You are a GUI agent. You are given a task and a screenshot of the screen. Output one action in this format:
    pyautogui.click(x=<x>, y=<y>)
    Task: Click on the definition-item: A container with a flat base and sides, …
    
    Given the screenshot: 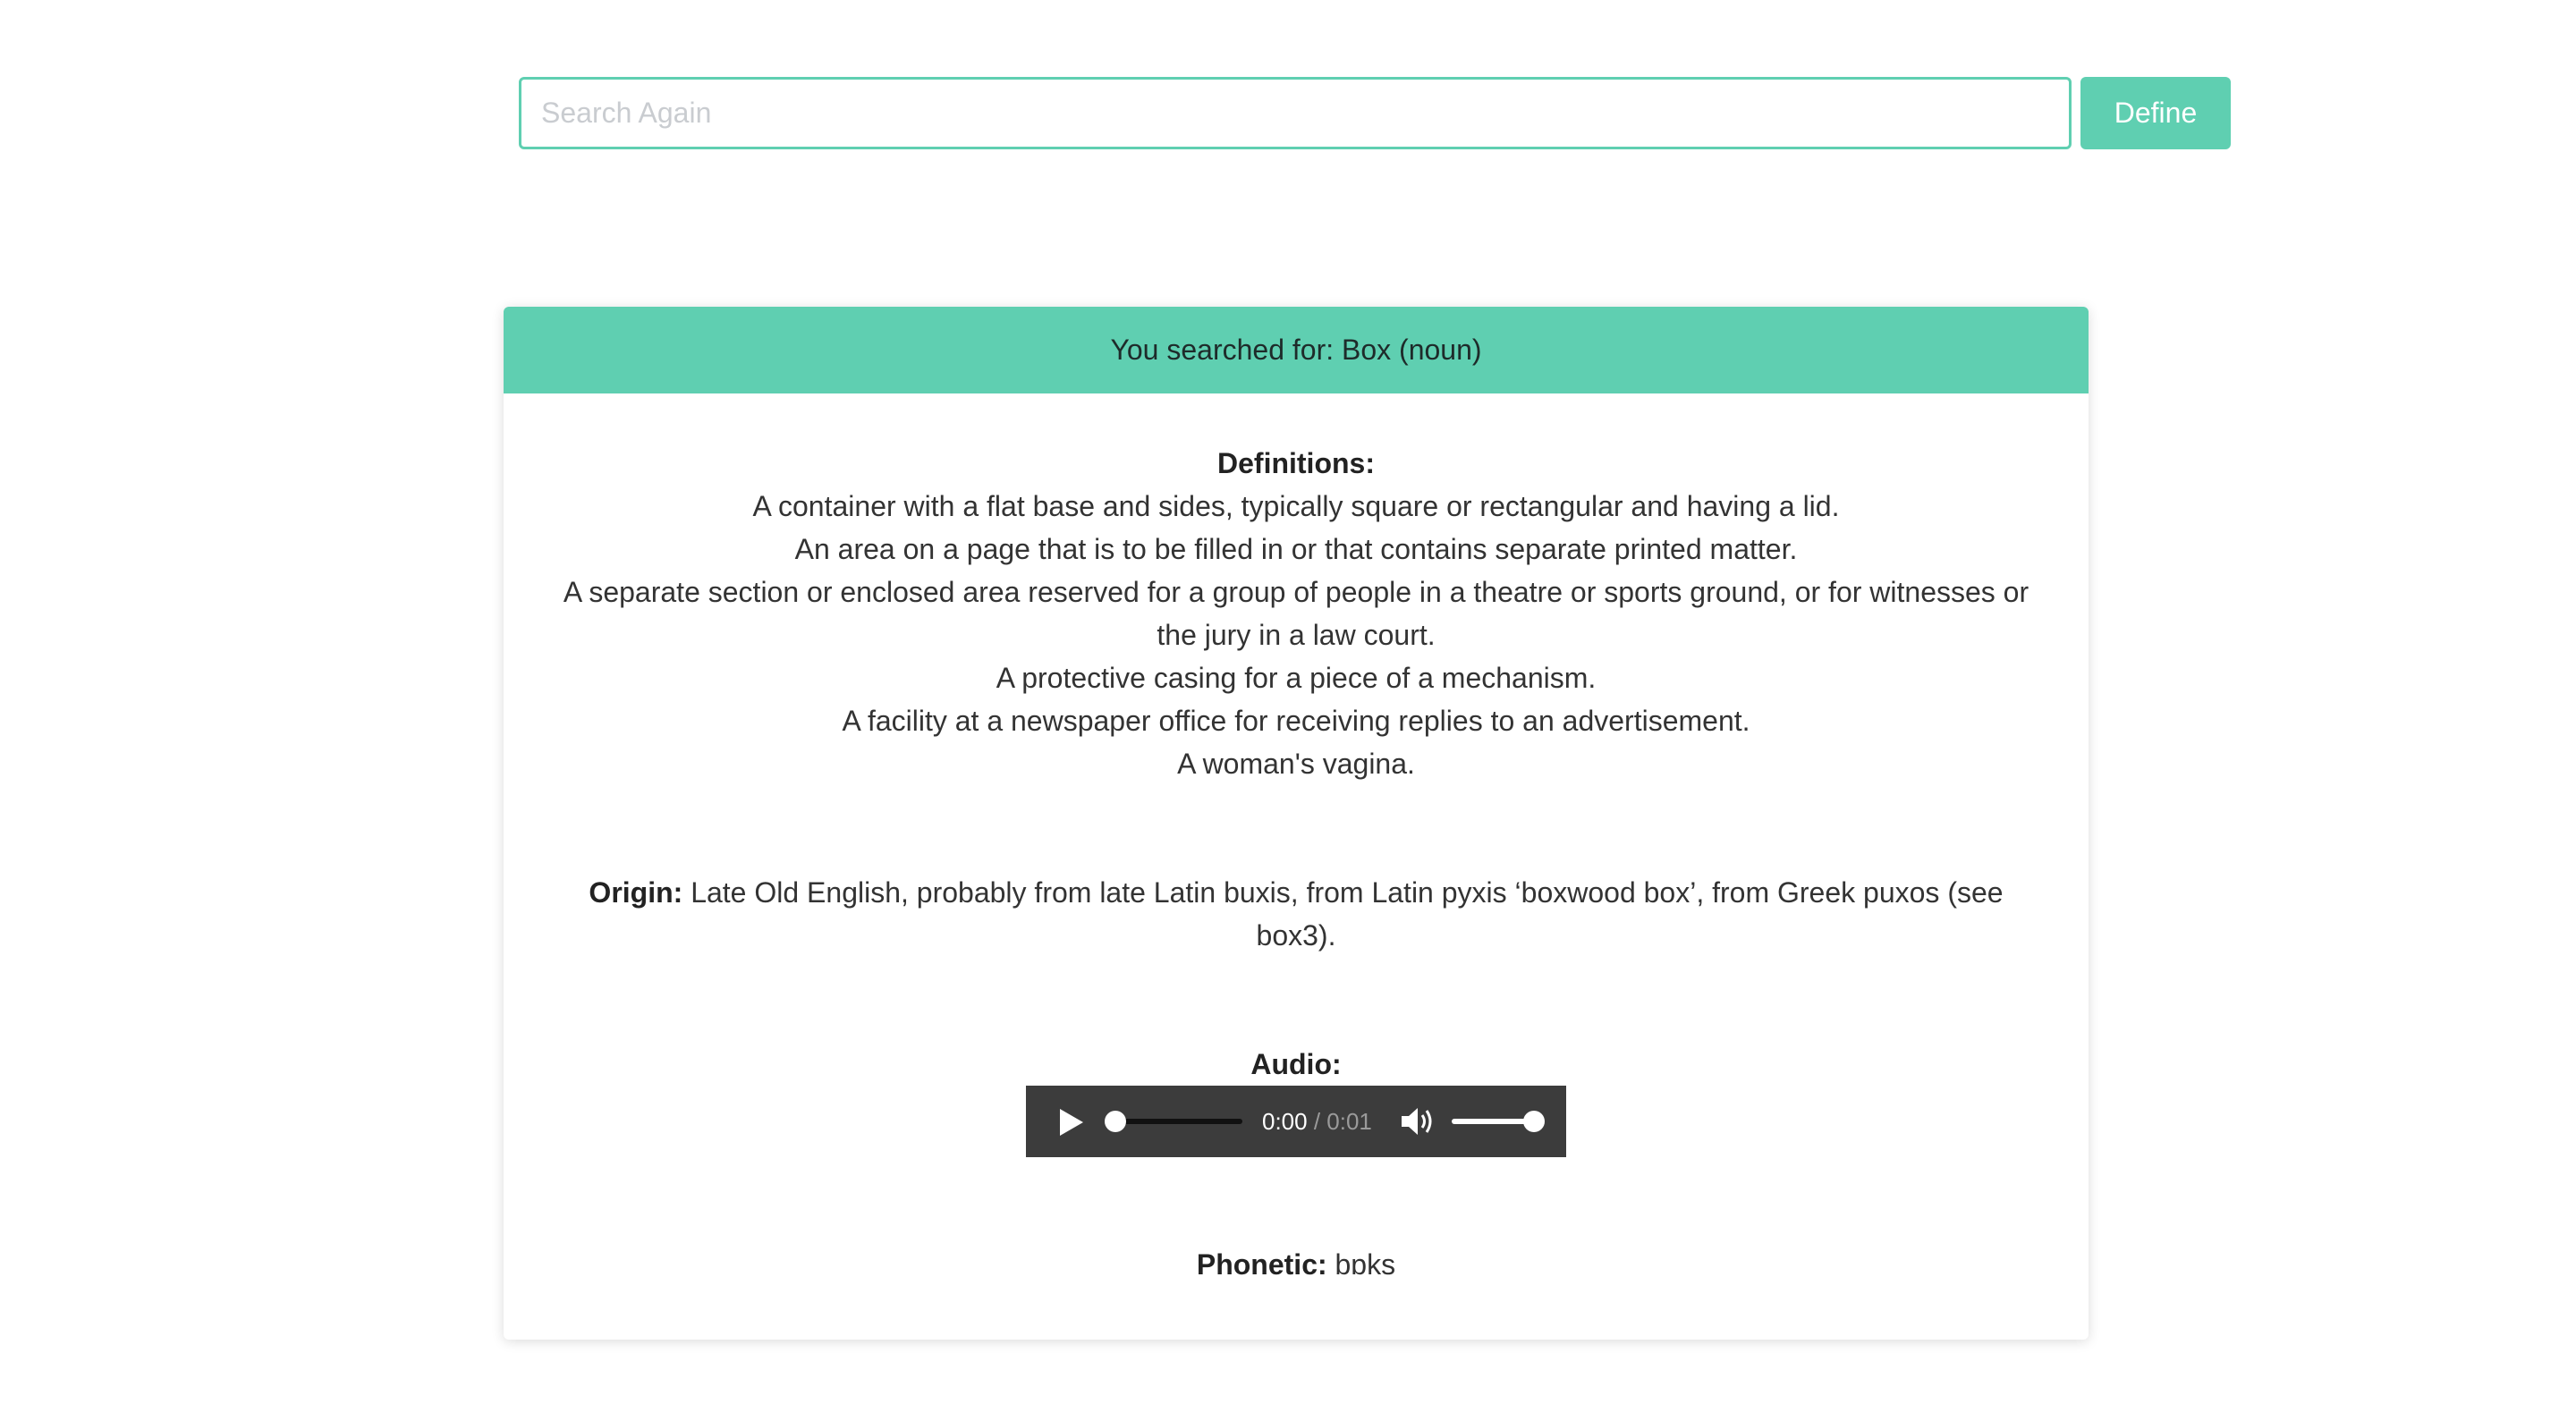 What is the action you would take?
    pyautogui.click(x=1296, y=506)
    